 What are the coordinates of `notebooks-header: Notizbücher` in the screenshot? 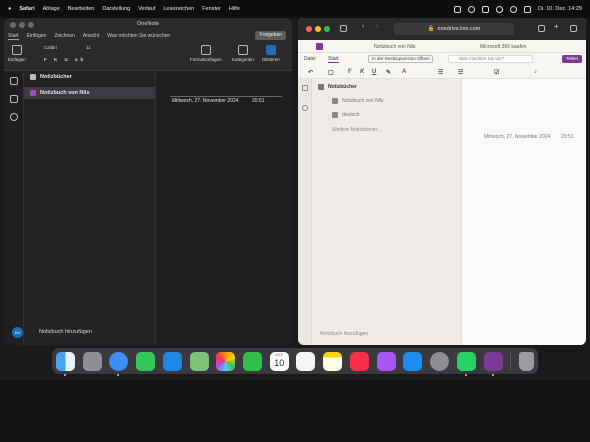 It's located at (89, 77).